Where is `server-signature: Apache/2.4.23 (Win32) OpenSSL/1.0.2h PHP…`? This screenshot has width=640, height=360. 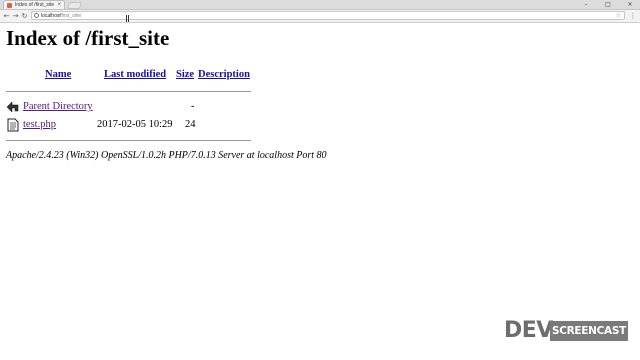 server-signature: Apache/2.4.23 (Win32) OpenSSL/1.0.2h PHP… is located at coordinates (166, 155).